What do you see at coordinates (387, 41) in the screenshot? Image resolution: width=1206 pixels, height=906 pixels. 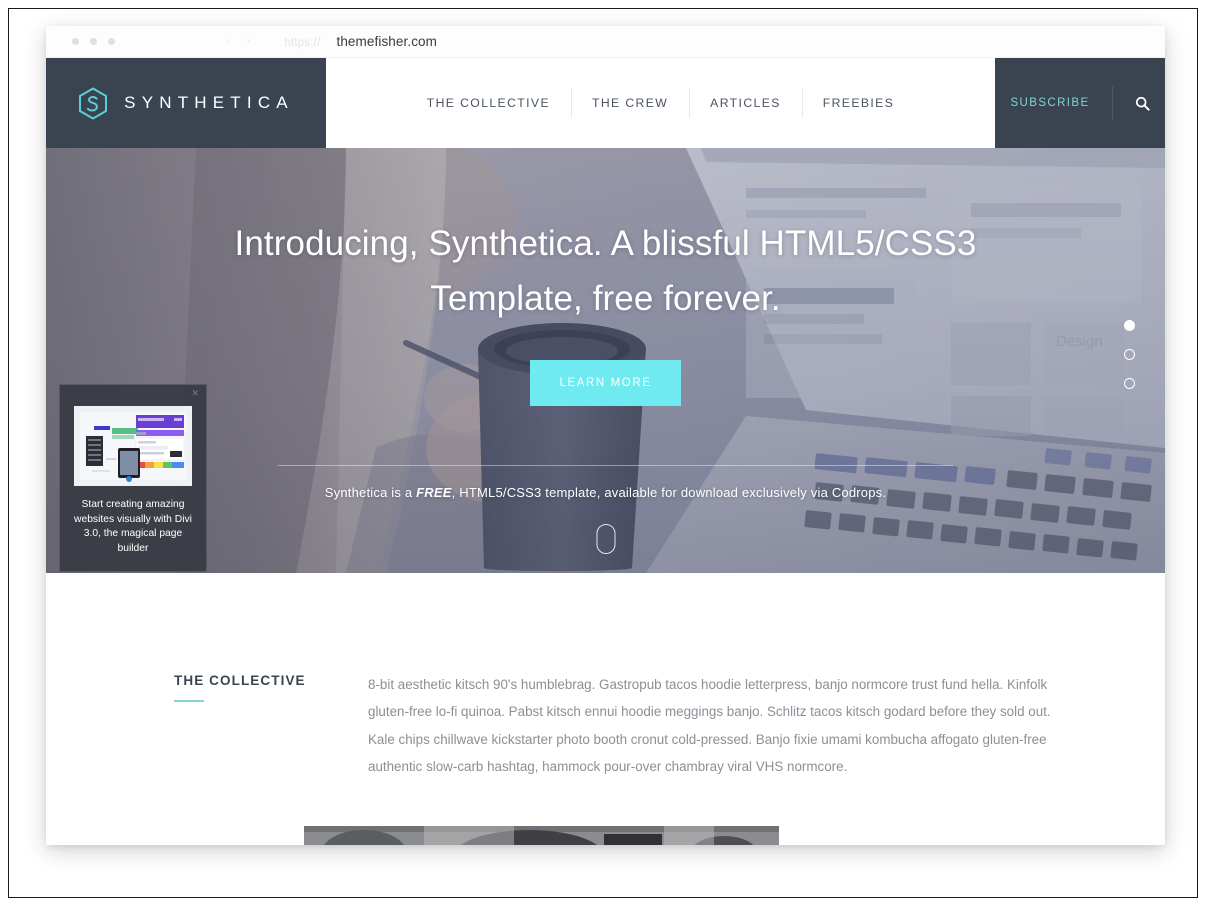 I see `url-host: themefisher.com` at bounding box center [387, 41].